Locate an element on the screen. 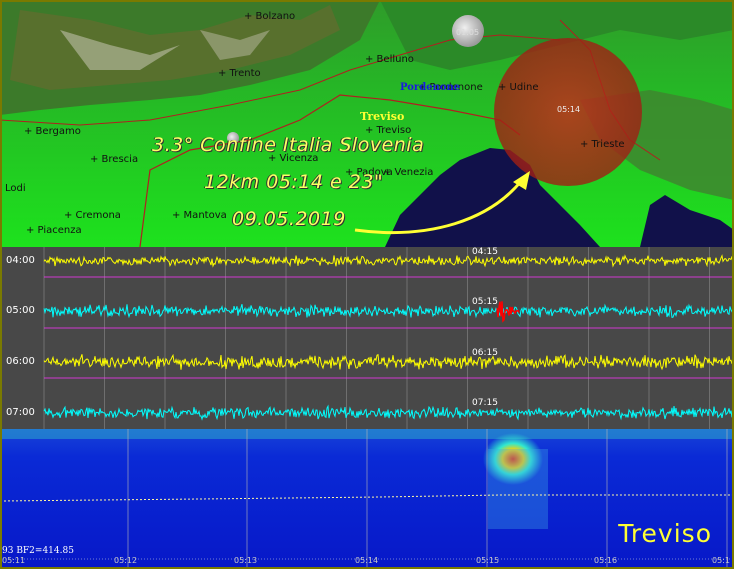  row-tick-label: 07:15 is located at coordinates (485, 403).